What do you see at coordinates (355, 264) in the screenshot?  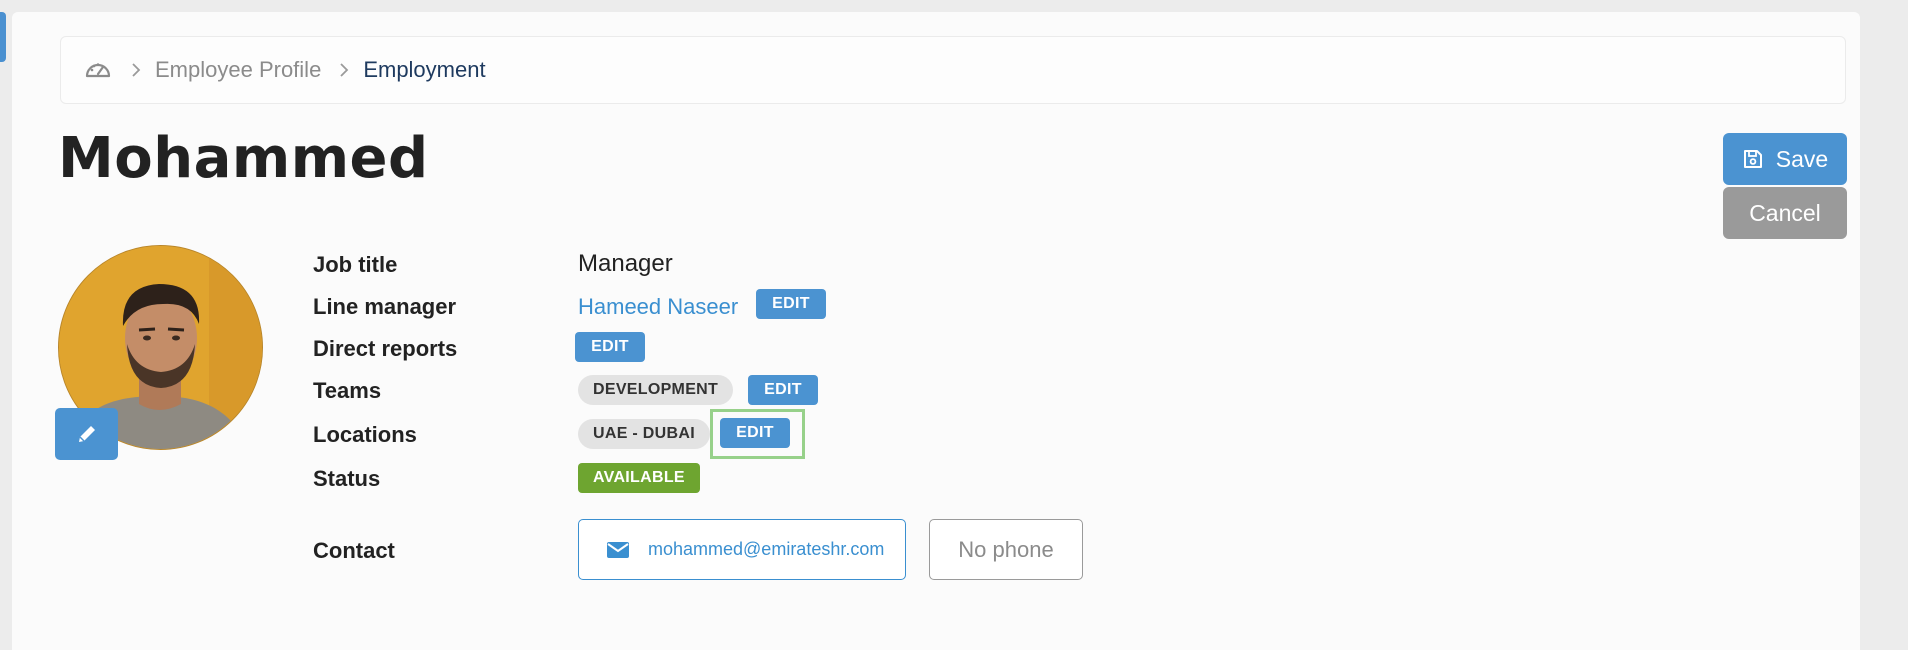 I see `job-title-label: Job title` at bounding box center [355, 264].